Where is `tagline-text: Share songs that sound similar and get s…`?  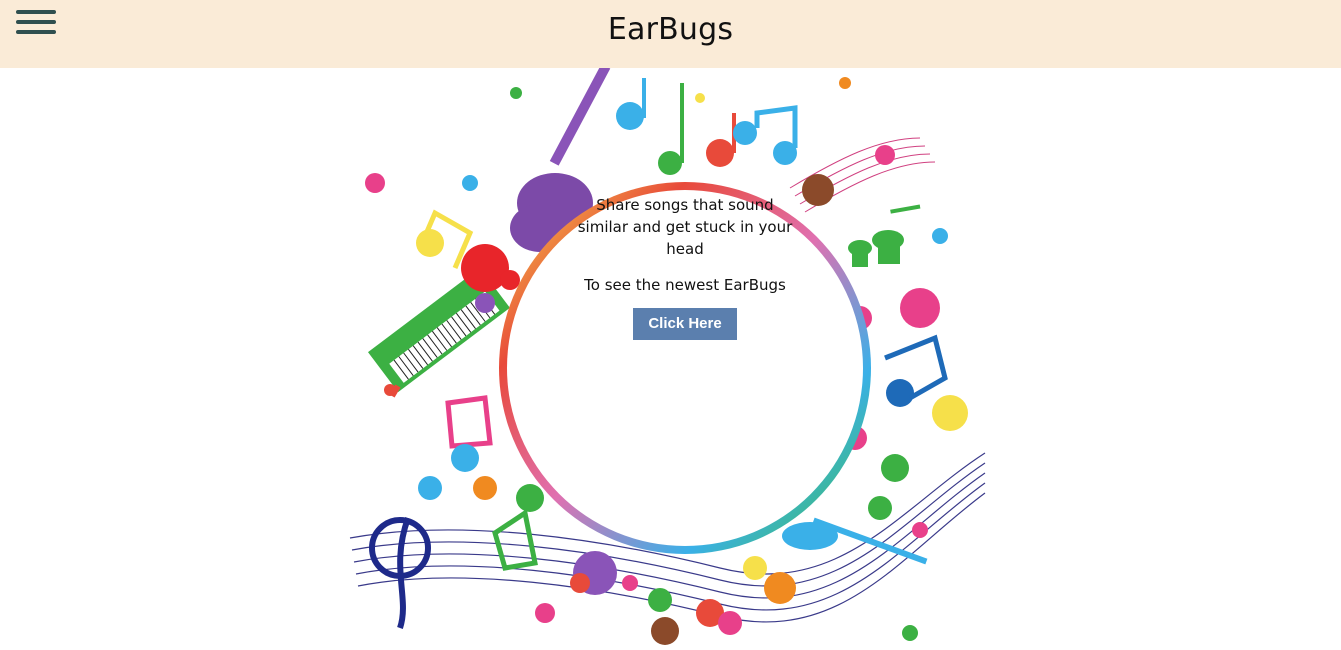
tagline-text: Share songs that sound similar and get s… is located at coordinates (685, 227).